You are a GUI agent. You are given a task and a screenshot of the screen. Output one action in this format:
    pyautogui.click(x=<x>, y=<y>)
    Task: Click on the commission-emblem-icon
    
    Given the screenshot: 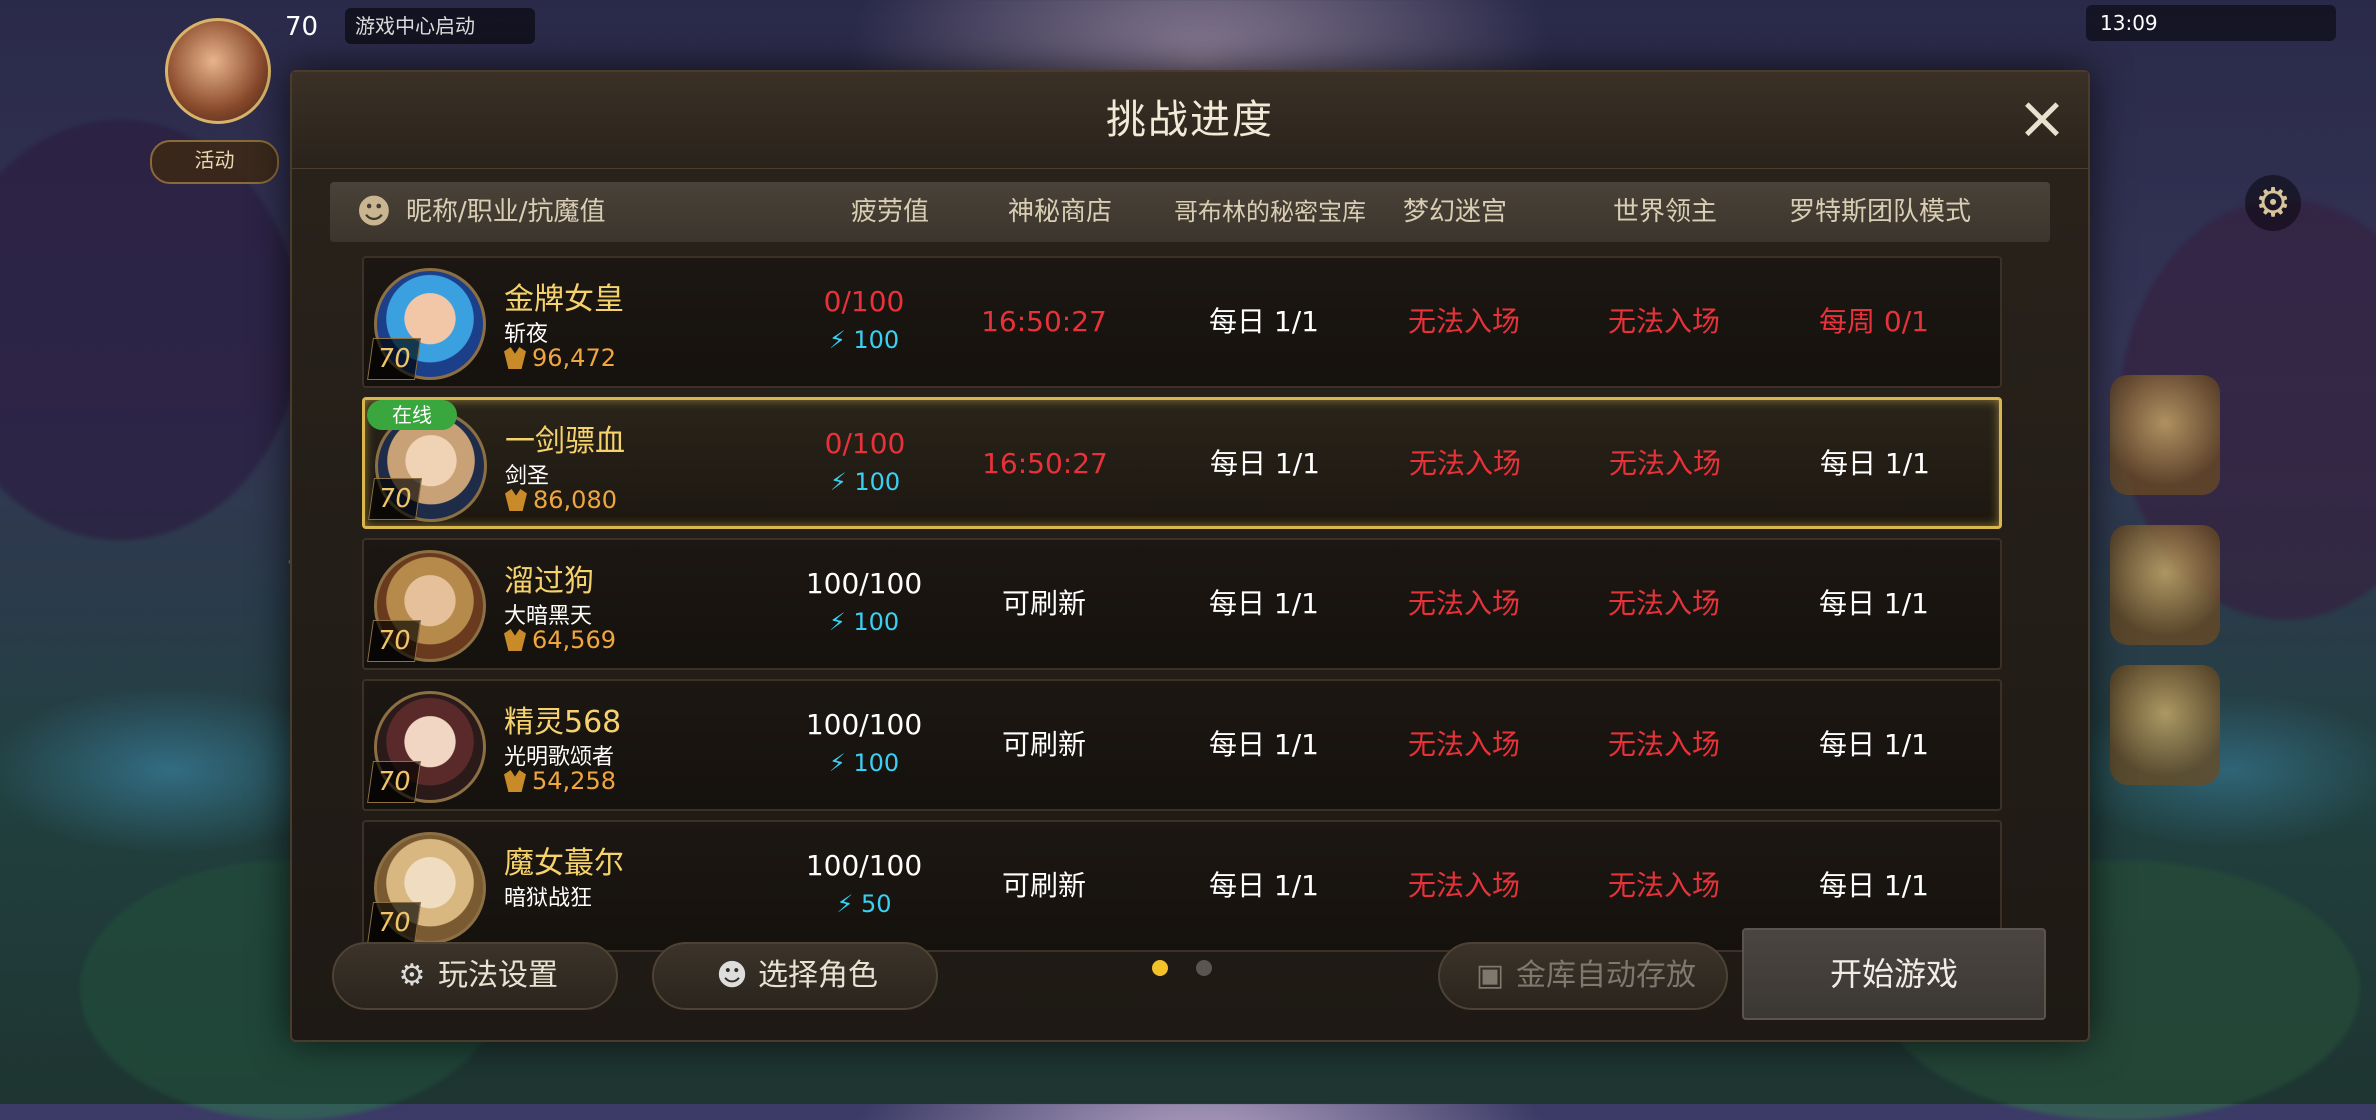 What is the action you would take?
    pyautogui.click(x=2165, y=725)
    